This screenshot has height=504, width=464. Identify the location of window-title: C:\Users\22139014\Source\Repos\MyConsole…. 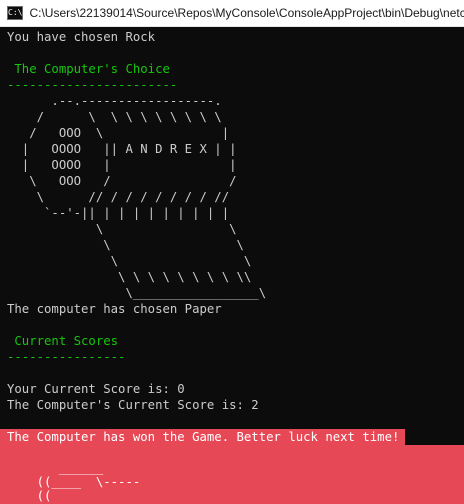
(246, 13).